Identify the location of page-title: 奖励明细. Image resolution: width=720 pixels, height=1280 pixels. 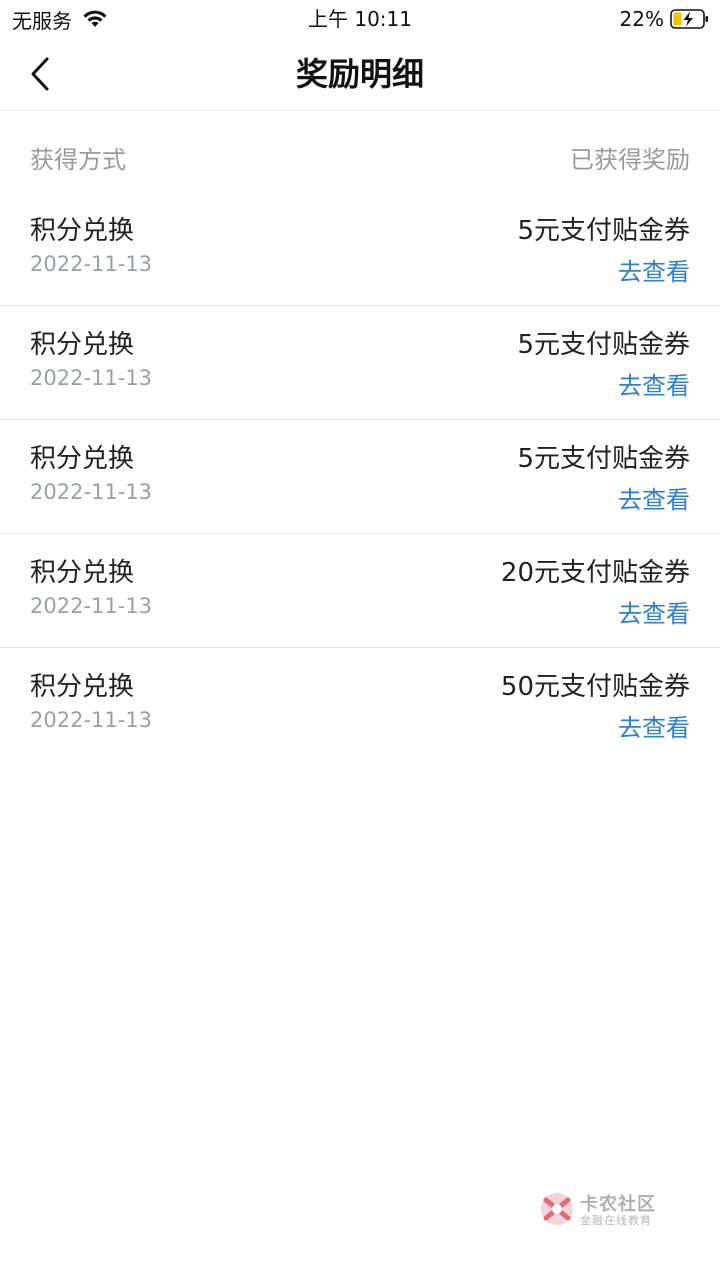
(359, 74).